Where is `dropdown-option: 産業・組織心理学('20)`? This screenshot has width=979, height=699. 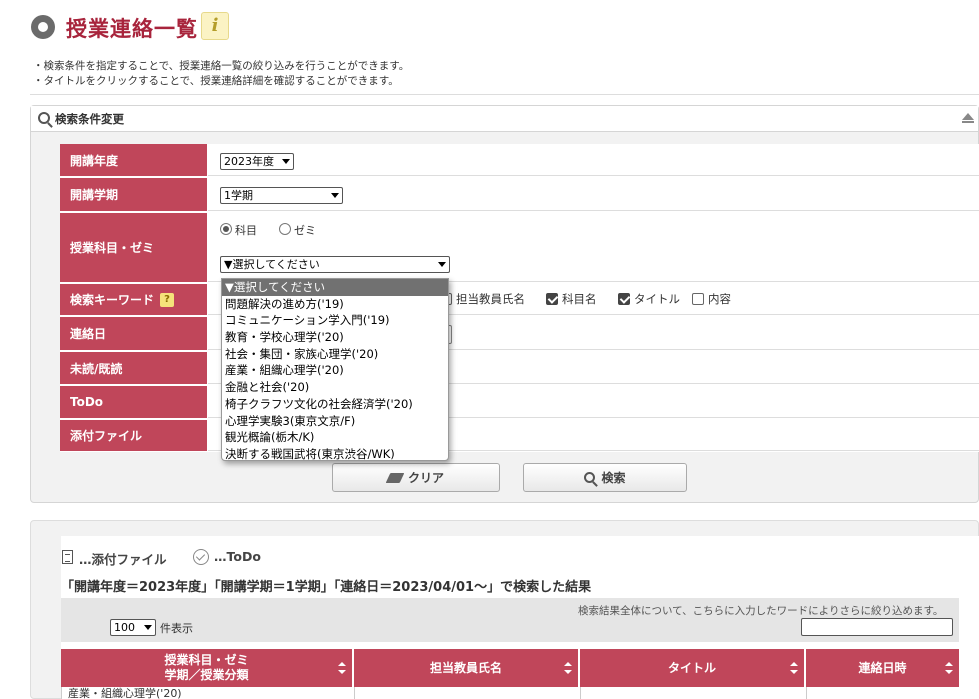 dropdown-option: 産業・組織心理学('20) is located at coordinates (335, 370).